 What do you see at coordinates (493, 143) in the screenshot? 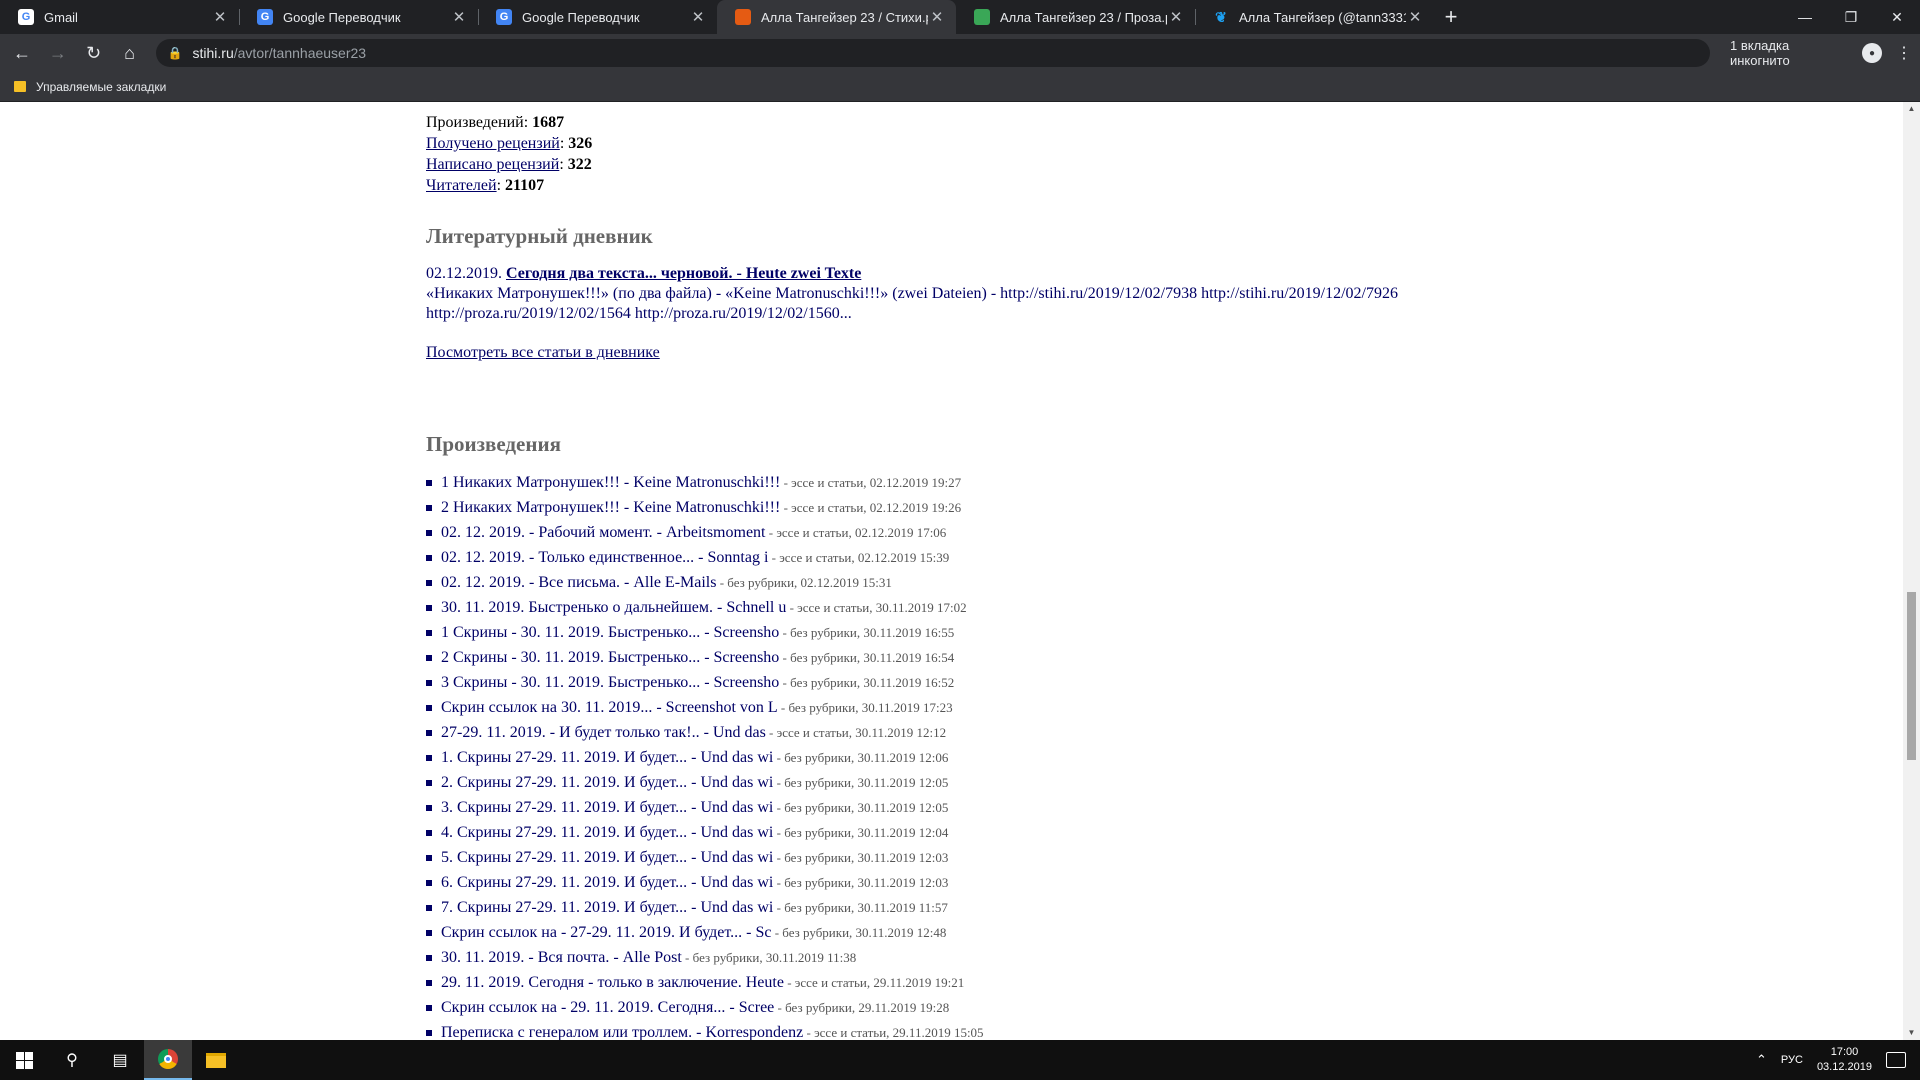
I see `reviews-received-link: Получено рецензий` at bounding box center [493, 143].